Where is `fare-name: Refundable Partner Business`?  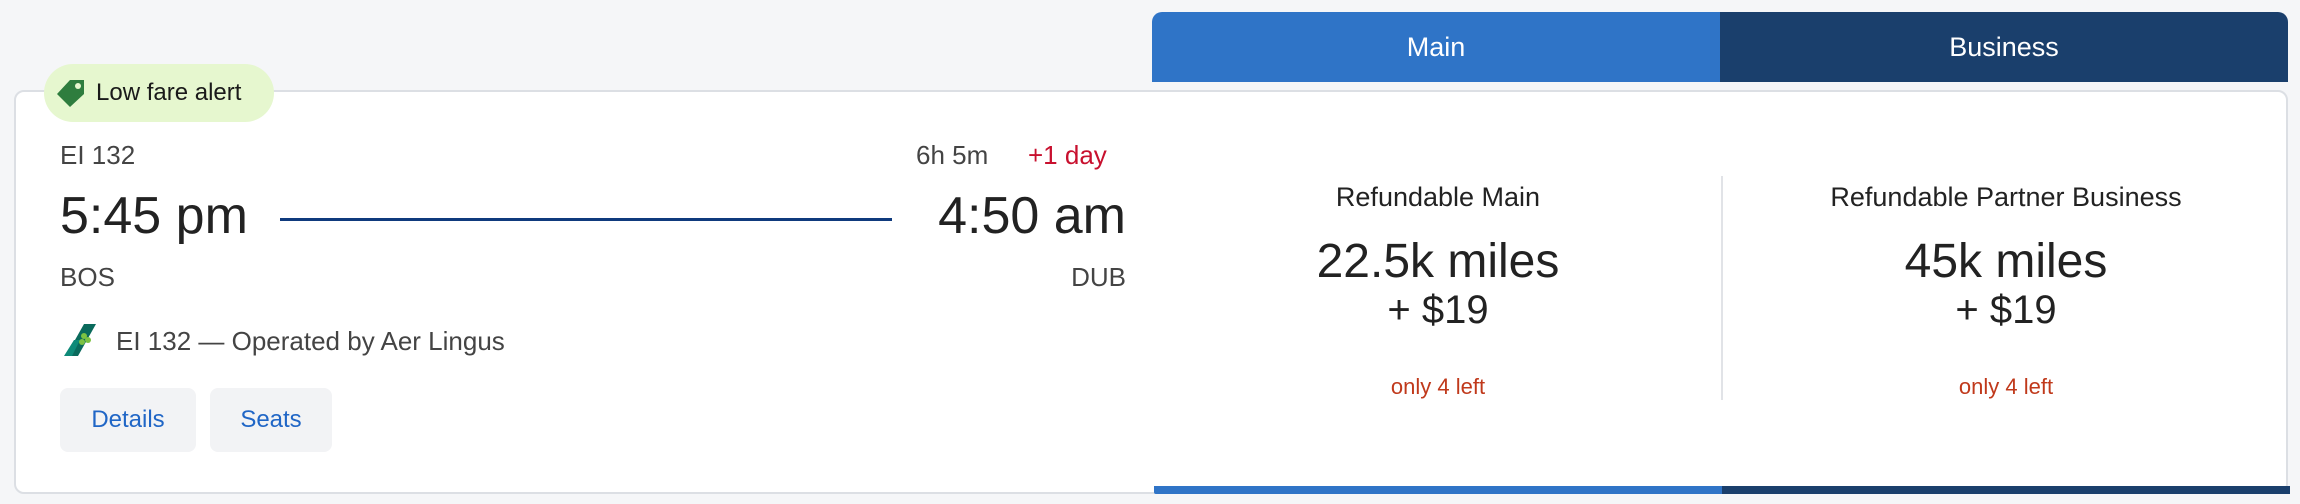
fare-name: Refundable Partner Business is located at coordinates (2006, 197).